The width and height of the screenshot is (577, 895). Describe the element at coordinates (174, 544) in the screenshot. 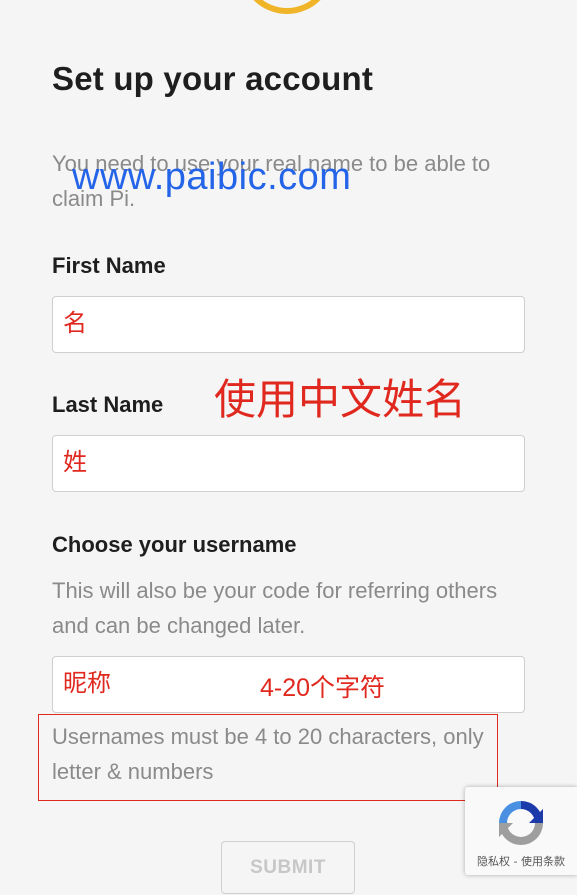

I see `username-label: Choose your username` at that location.